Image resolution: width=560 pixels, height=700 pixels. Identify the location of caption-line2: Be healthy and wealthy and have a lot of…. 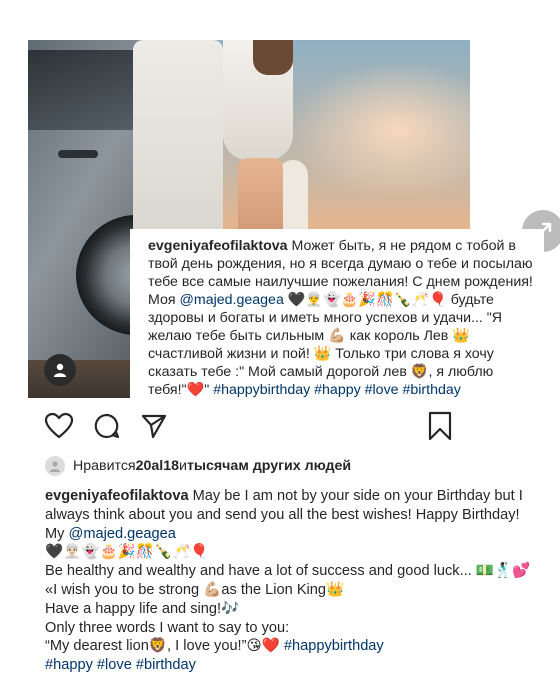
(288, 571).